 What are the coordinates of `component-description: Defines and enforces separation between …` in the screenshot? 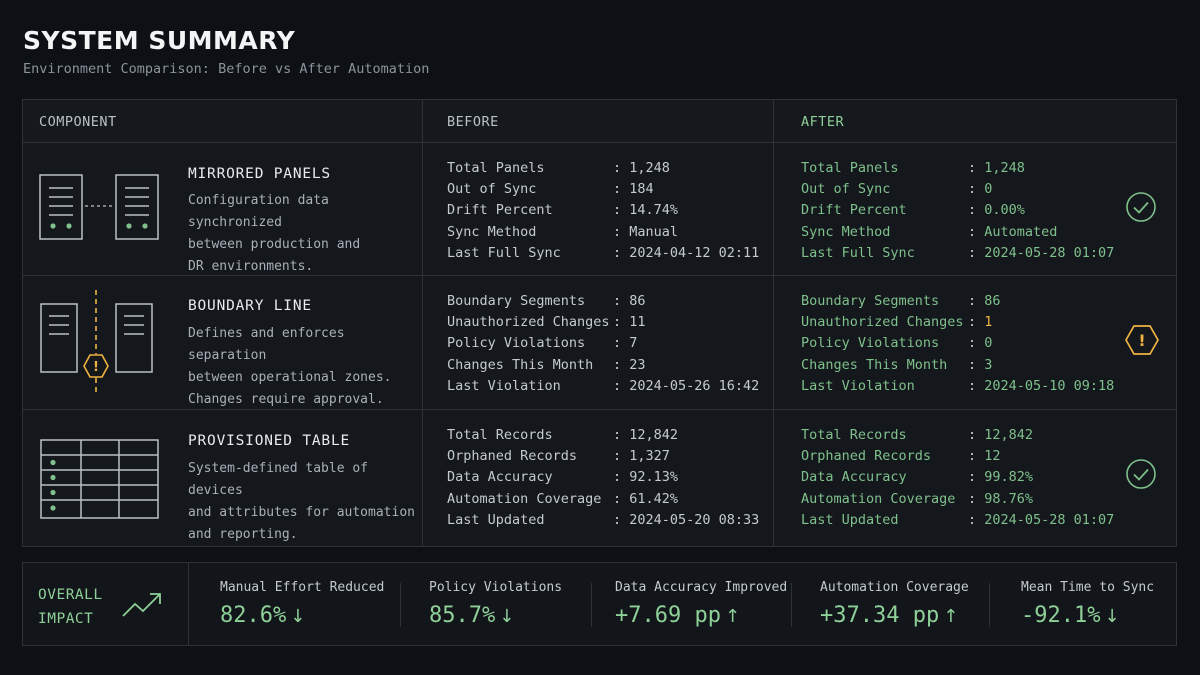 It's located at (290, 366).